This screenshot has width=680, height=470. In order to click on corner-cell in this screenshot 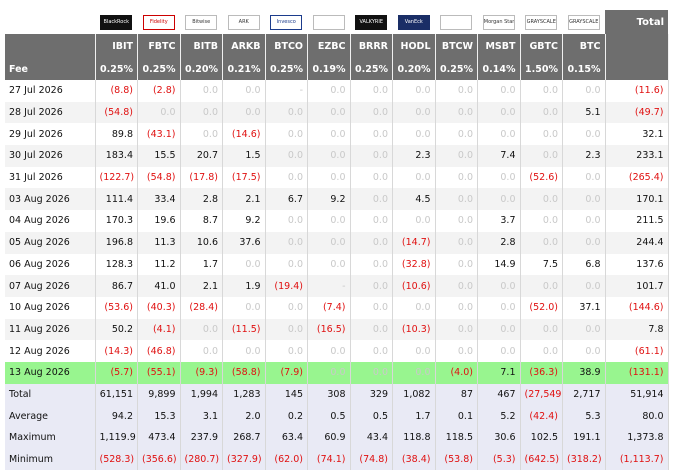, I will do `click(50, 46)`.